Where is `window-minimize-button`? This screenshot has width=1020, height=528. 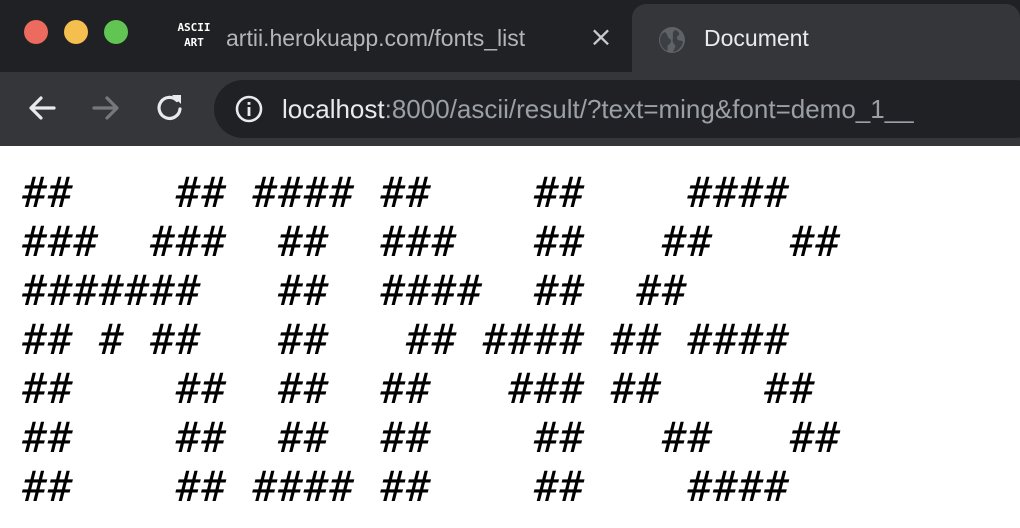 window-minimize-button is located at coordinates (76, 32).